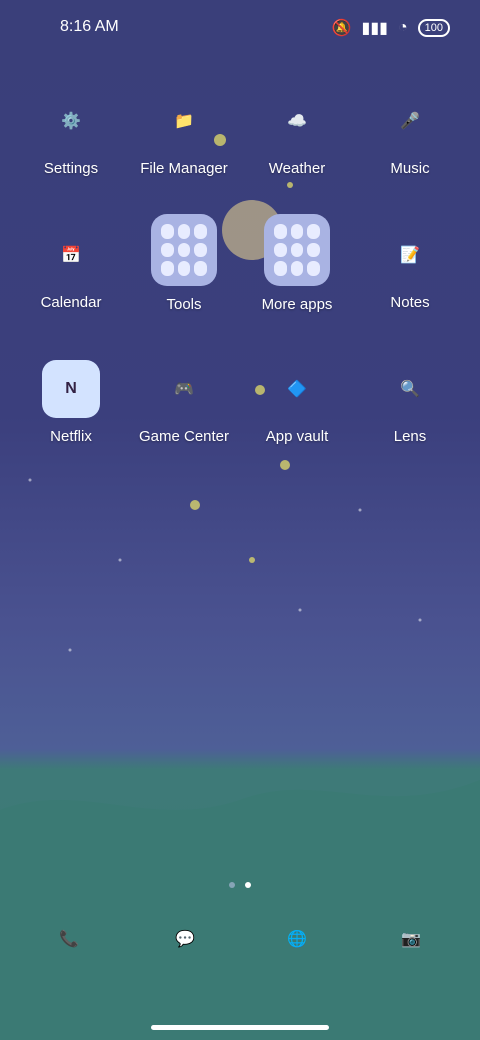 The image size is (480, 1040). Describe the element at coordinates (297, 402) in the screenshot. I see `app-app-vault: 🔷 App vault` at that location.